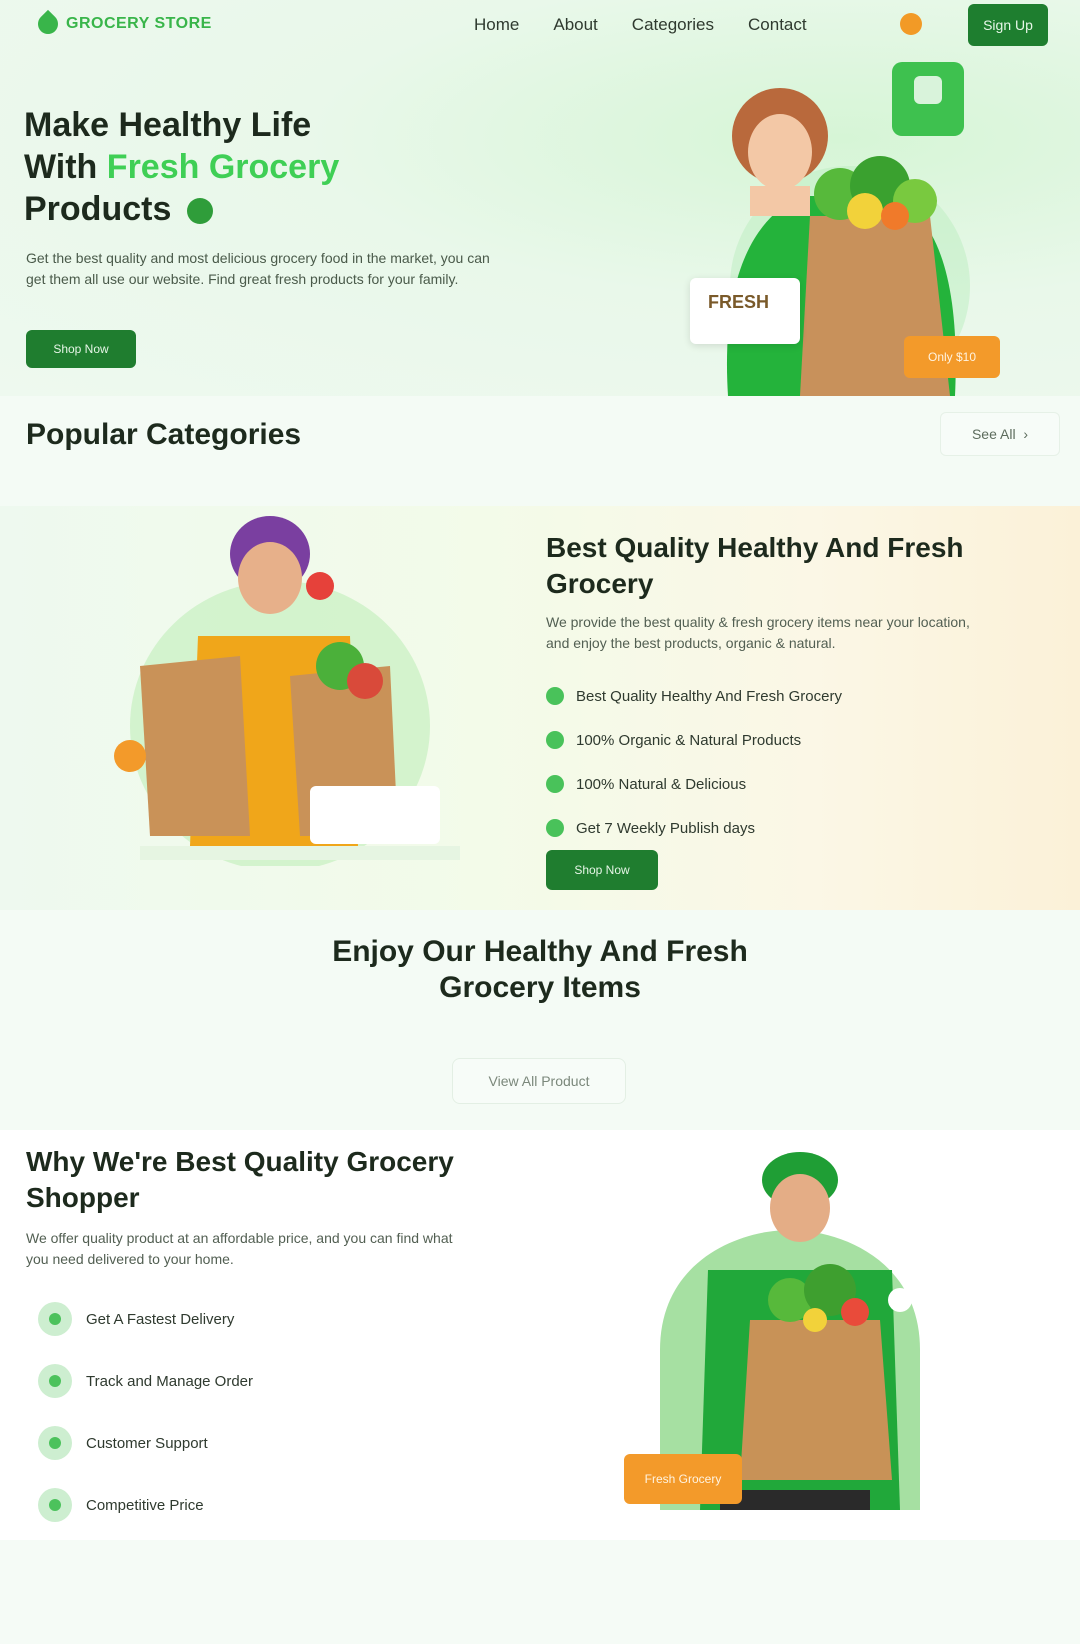  What do you see at coordinates (48, 24) in the screenshot?
I see `leaf-logo-icon` at bounding box center [48, 24].